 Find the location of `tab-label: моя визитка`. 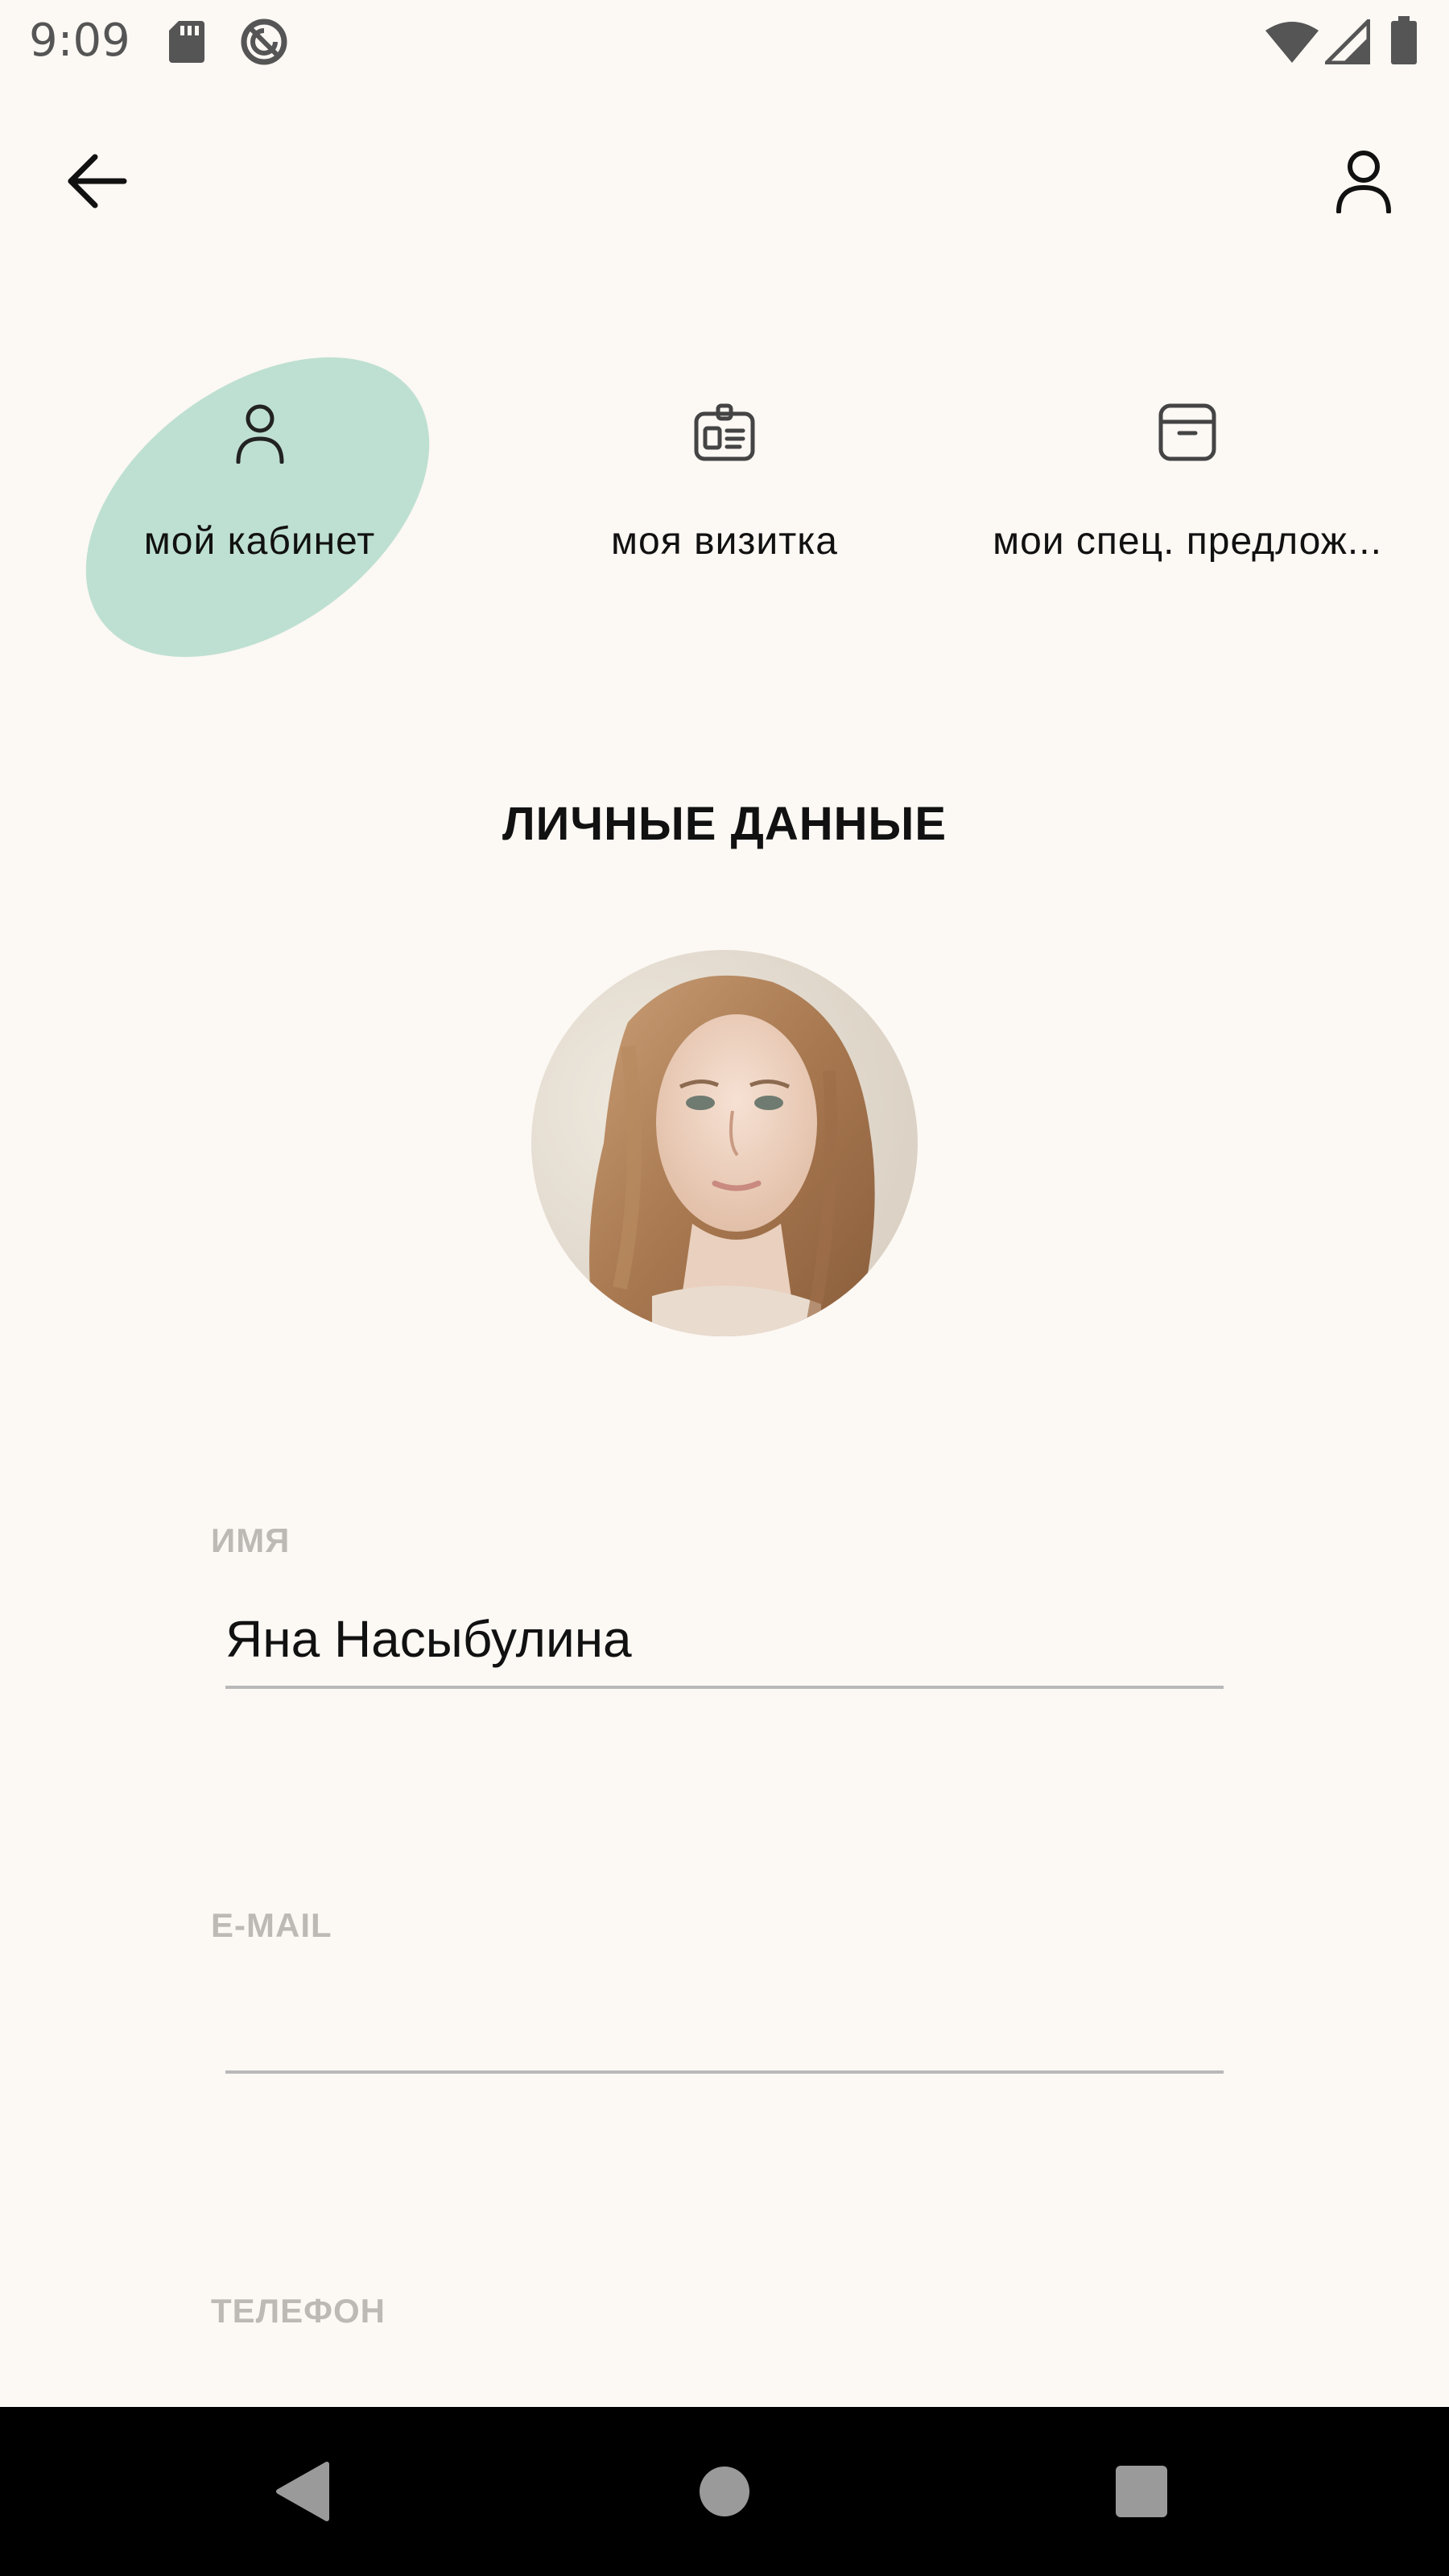

tab-label: моя визитка is located at coordinates (724, 541).